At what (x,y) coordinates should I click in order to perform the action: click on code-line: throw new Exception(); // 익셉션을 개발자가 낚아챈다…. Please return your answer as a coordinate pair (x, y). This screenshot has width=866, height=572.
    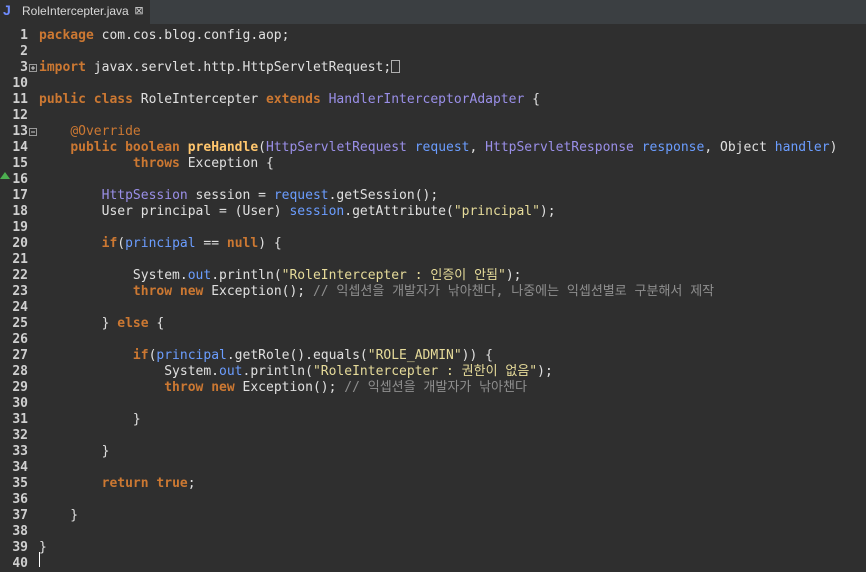
    Looking at the image, I should click on (376, 292).